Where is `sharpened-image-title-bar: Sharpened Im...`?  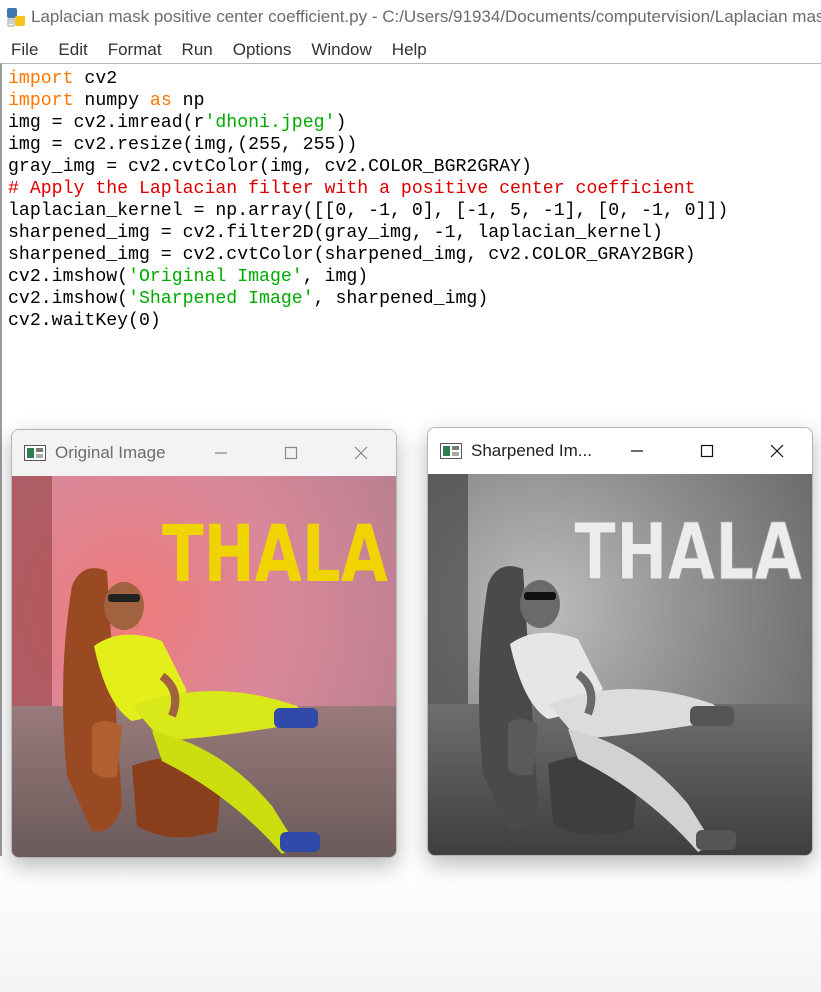
sharpened-image-title-bar: Sharpened Im... is located at coordinates (620, 451).